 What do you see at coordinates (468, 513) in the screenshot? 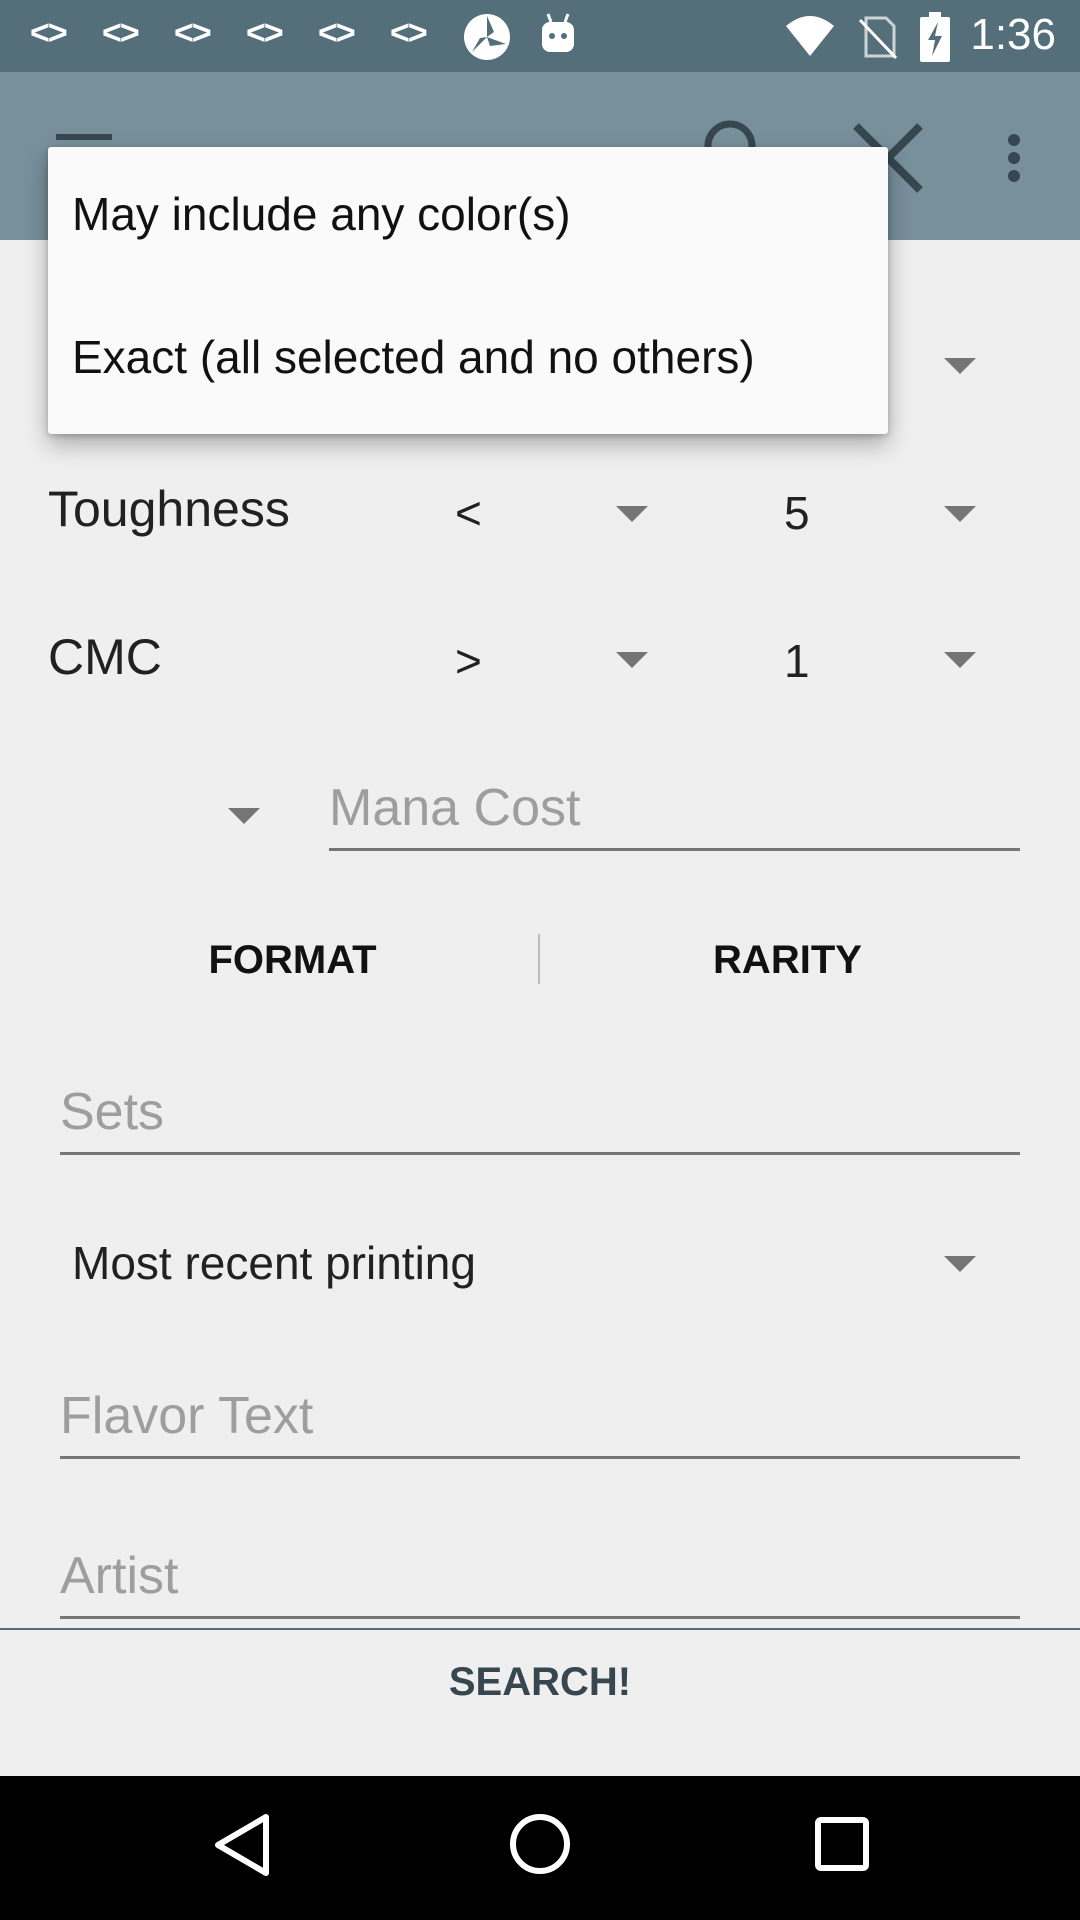
I see `toughness-comparator: <` at bounding box center [468, 513].